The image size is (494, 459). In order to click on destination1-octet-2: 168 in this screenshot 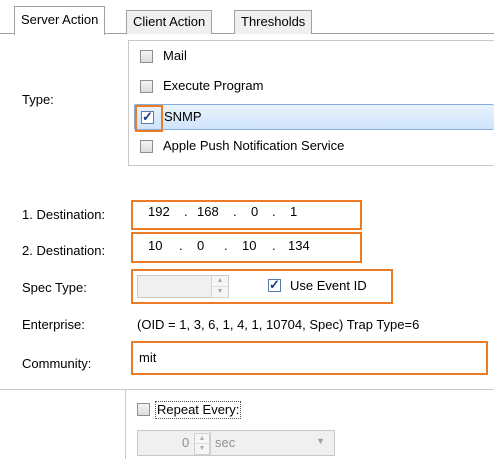, I will do `click(208, 211)`.